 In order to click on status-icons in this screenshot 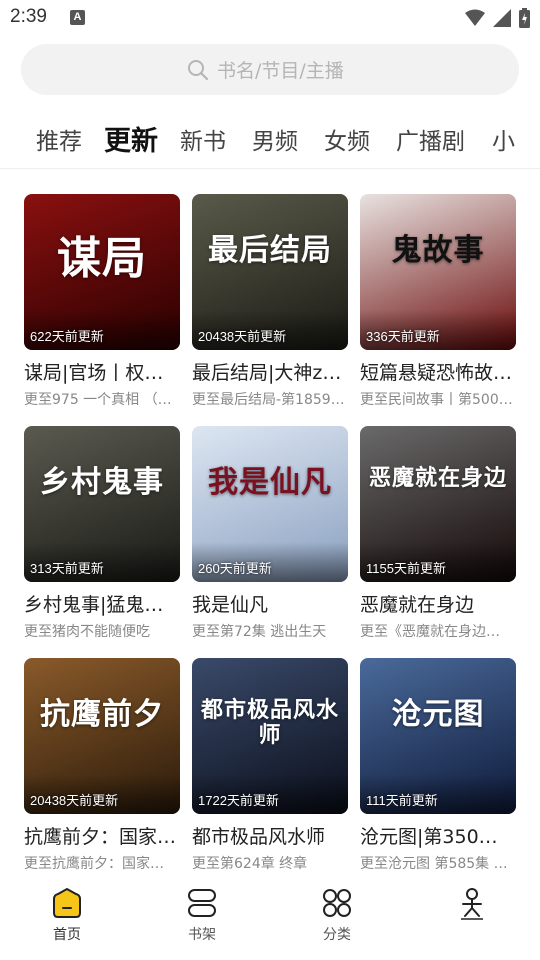, I will do `click(497, 18)`.